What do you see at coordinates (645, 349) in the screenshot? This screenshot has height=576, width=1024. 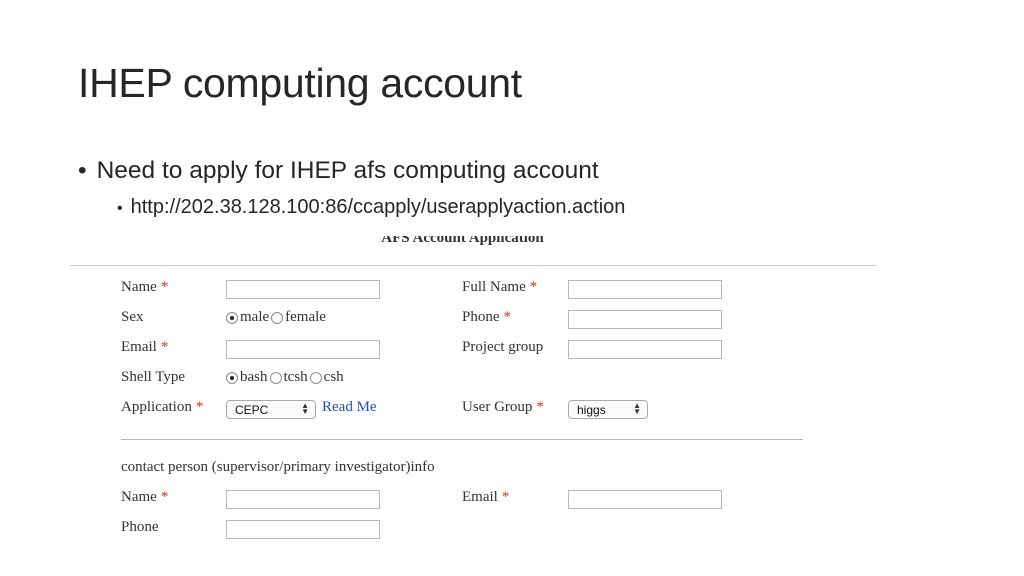 I see `project-group-input` at bounding box center [645, 349].